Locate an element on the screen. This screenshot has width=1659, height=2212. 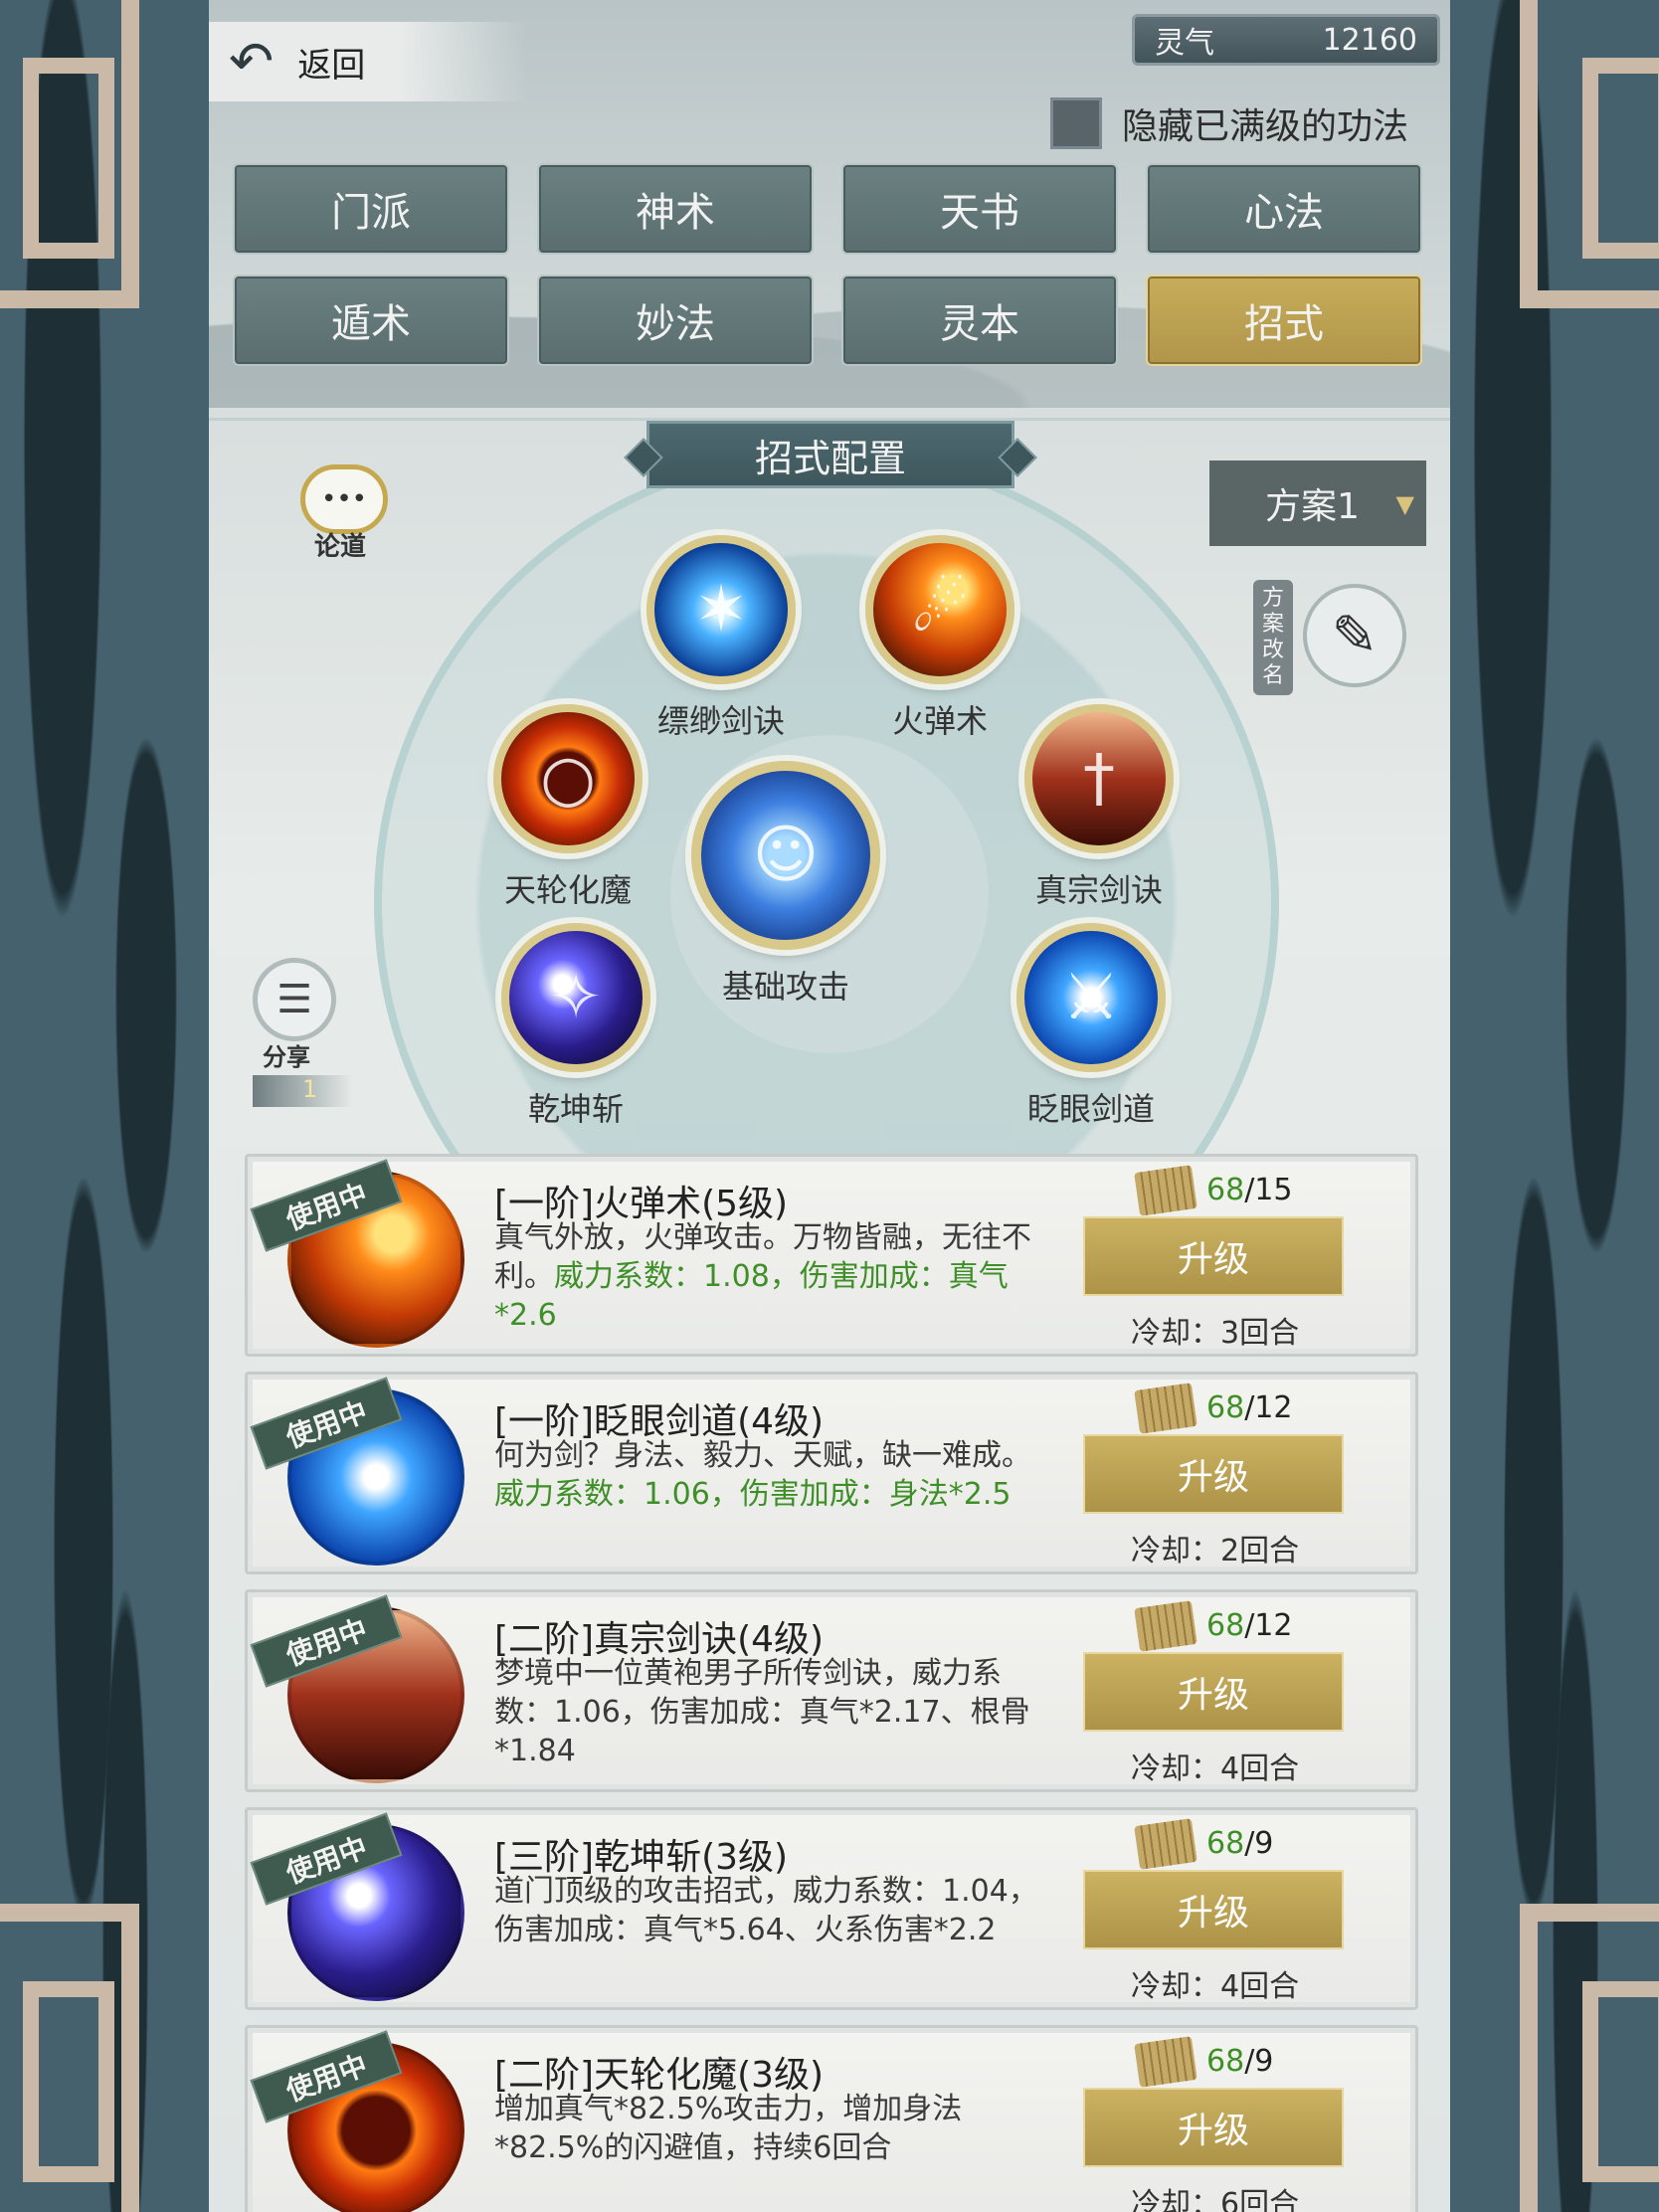
tab-miaofa: 妙法 is located at coordinates (675, 320).